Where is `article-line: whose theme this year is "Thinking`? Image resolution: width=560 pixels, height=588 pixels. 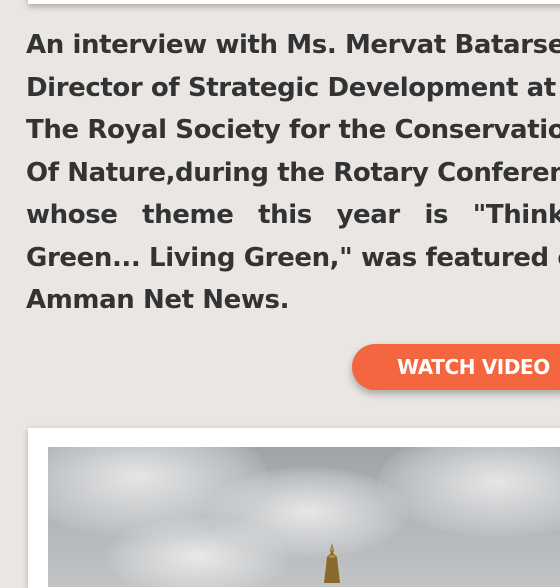 article-line: whose theme this year is "Thinking is located at coordinates (293, 215).